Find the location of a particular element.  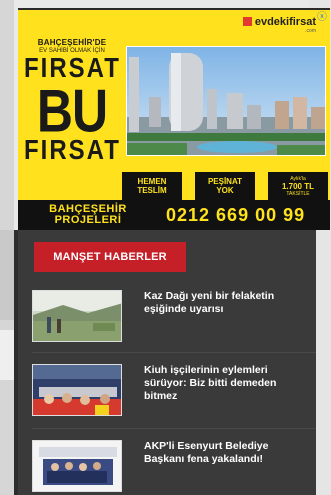

ad-brand-name: evdekifirsat is located at coordinates (285, 22).